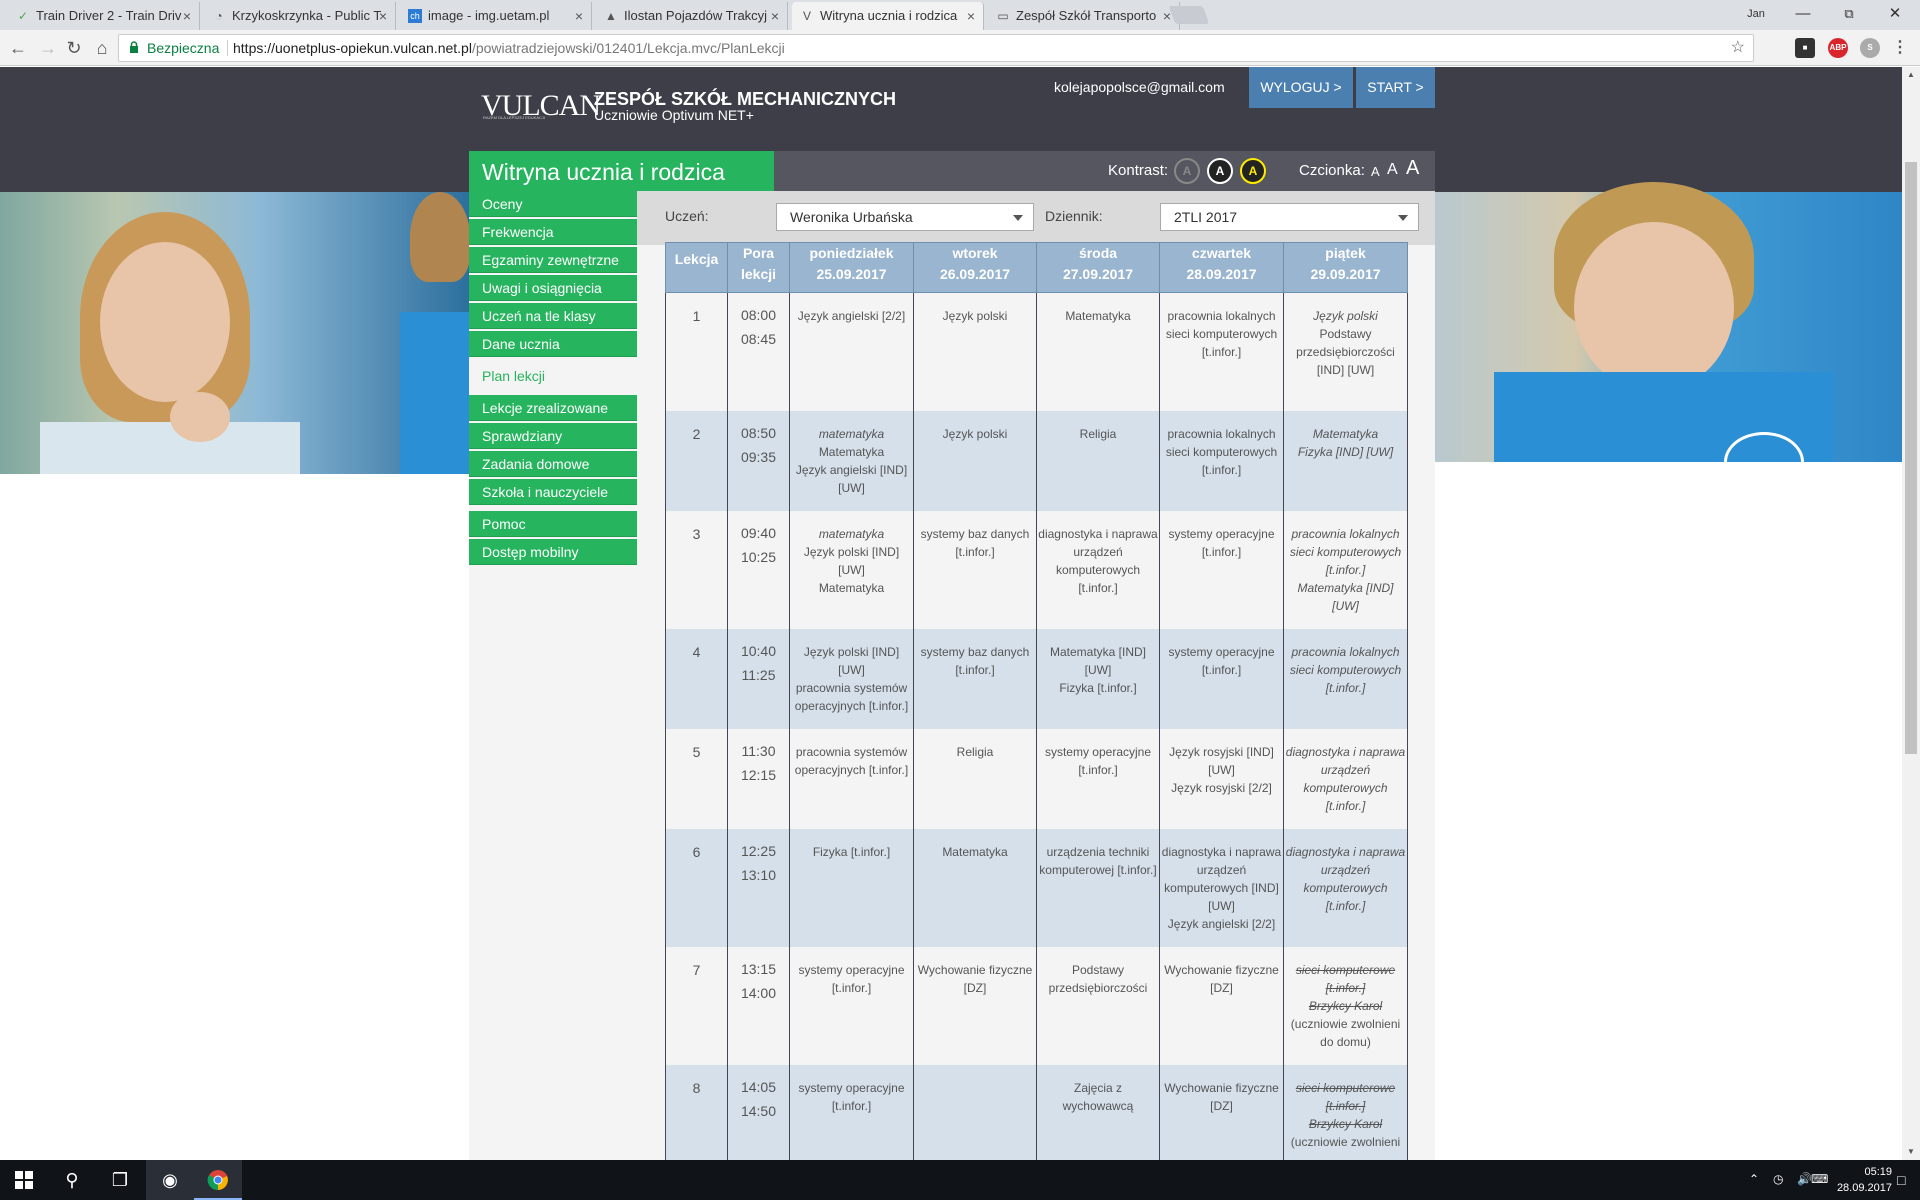 This screenshot has width=1920, height=1200. What do you see at coordinates (905, 217) in the screenshot?
I see `student-select: Weronika Urbańska` at bounding box center [905, 217].